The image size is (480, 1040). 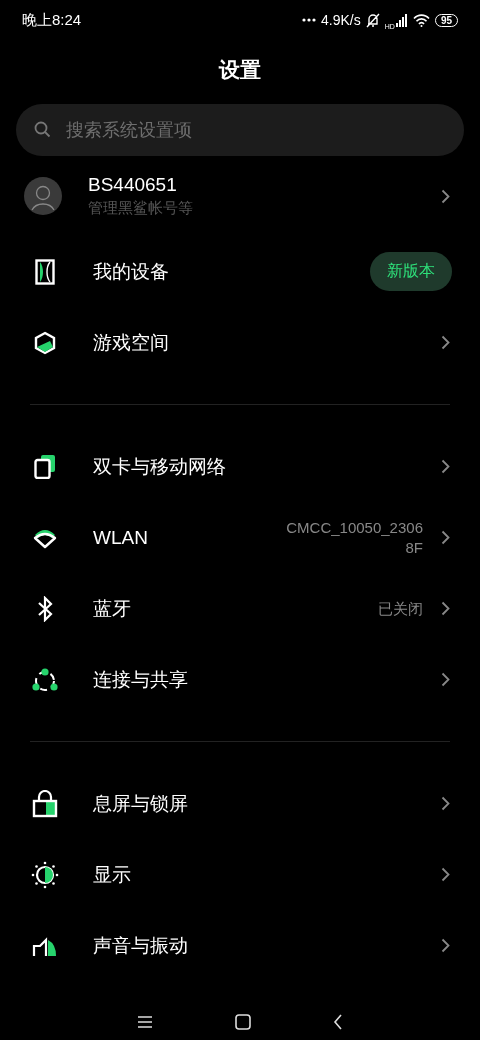 I want to click on signal-icon, so click(x=401, y=20).